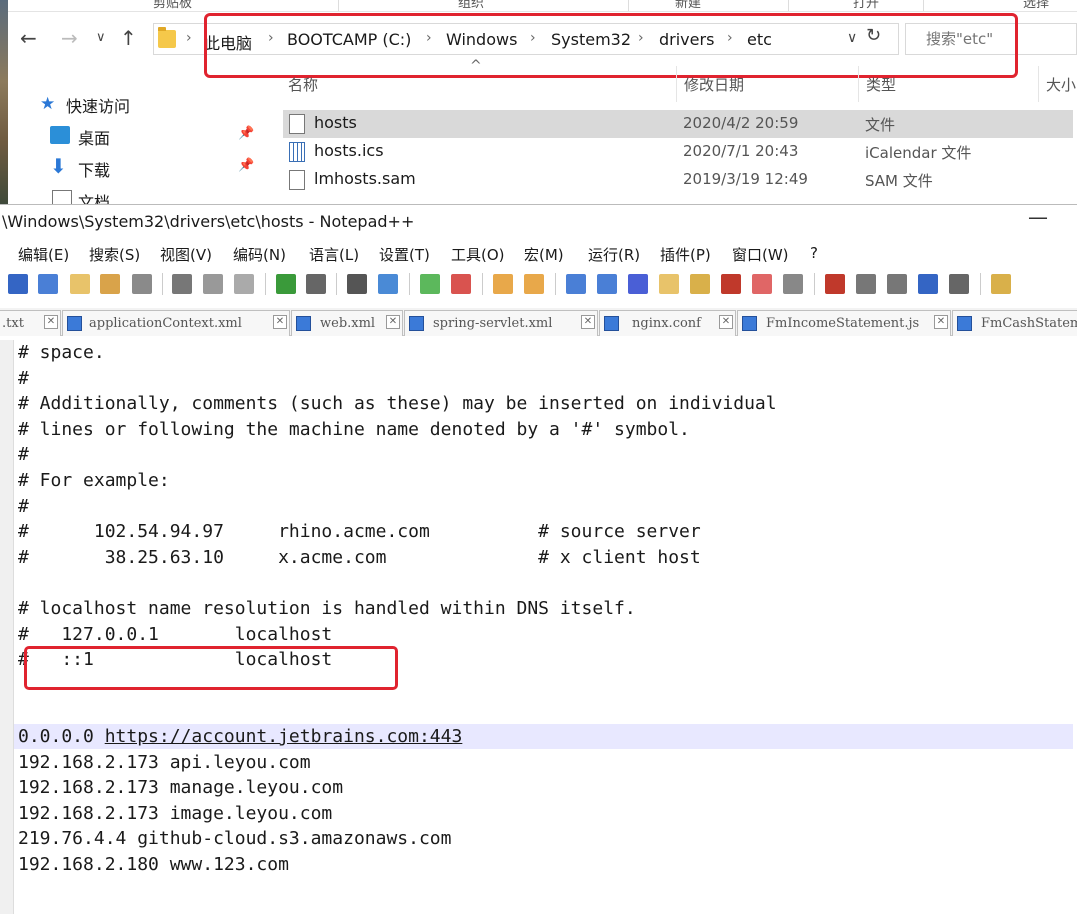 The image size is (1077, 914). I want to click on back-arrow-icon: ←, so click(28, 38).